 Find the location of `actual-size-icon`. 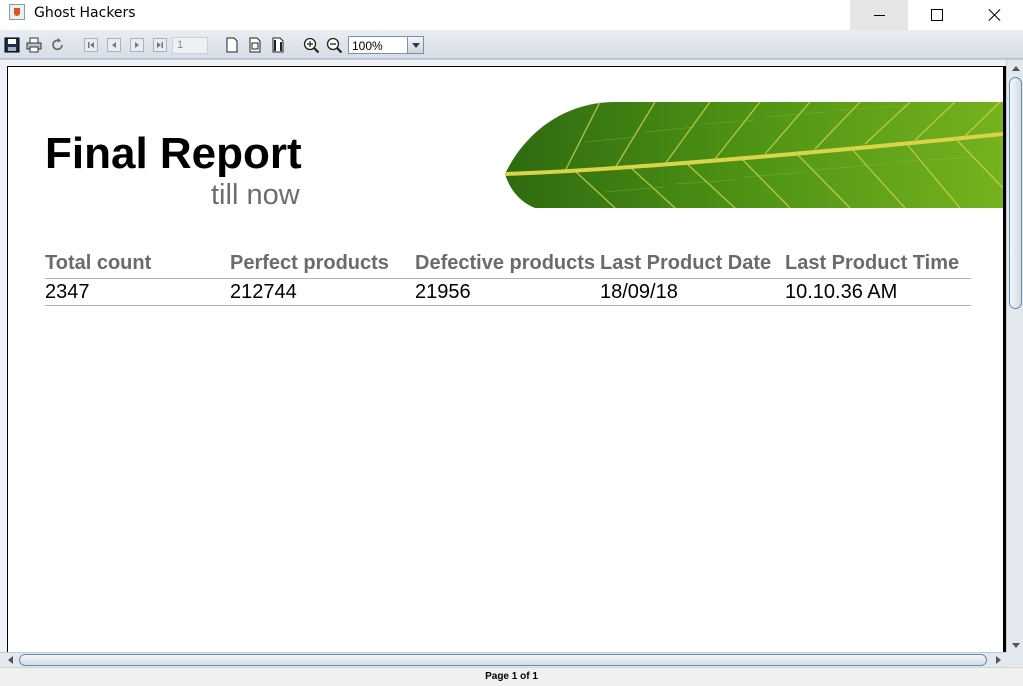

actual-size-icon is located at coordinates (232, 45).